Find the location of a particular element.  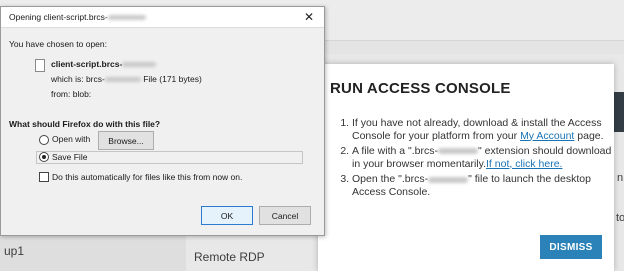

file-name-text: client-script.brcs- is located at coordinates (87, 64).